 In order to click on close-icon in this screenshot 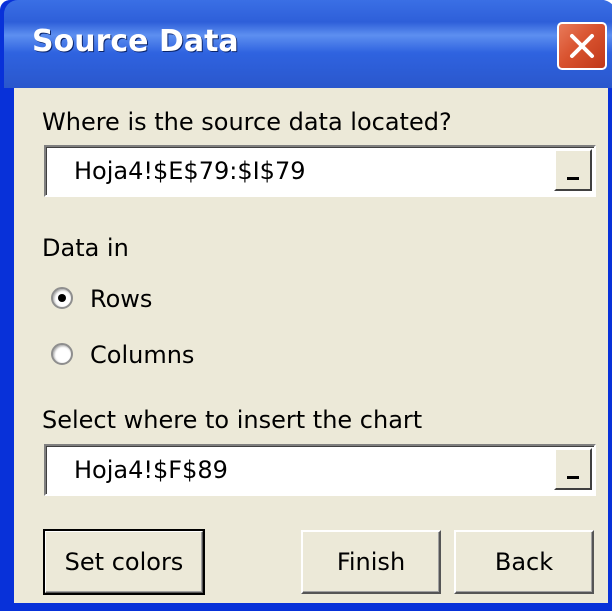, I will do `click(582, 46)`.